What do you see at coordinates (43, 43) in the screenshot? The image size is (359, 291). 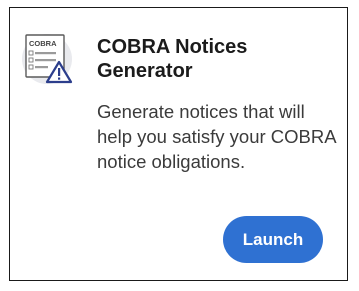 I see `cobra-icon-label: COBRA` at bounding box center [43, 43].